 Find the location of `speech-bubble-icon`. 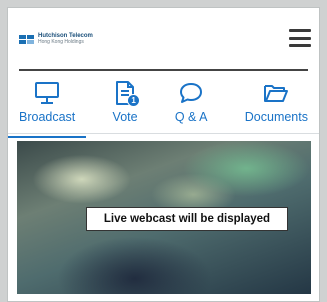

speech-bubble-icon is located at coordinates (191, 93).